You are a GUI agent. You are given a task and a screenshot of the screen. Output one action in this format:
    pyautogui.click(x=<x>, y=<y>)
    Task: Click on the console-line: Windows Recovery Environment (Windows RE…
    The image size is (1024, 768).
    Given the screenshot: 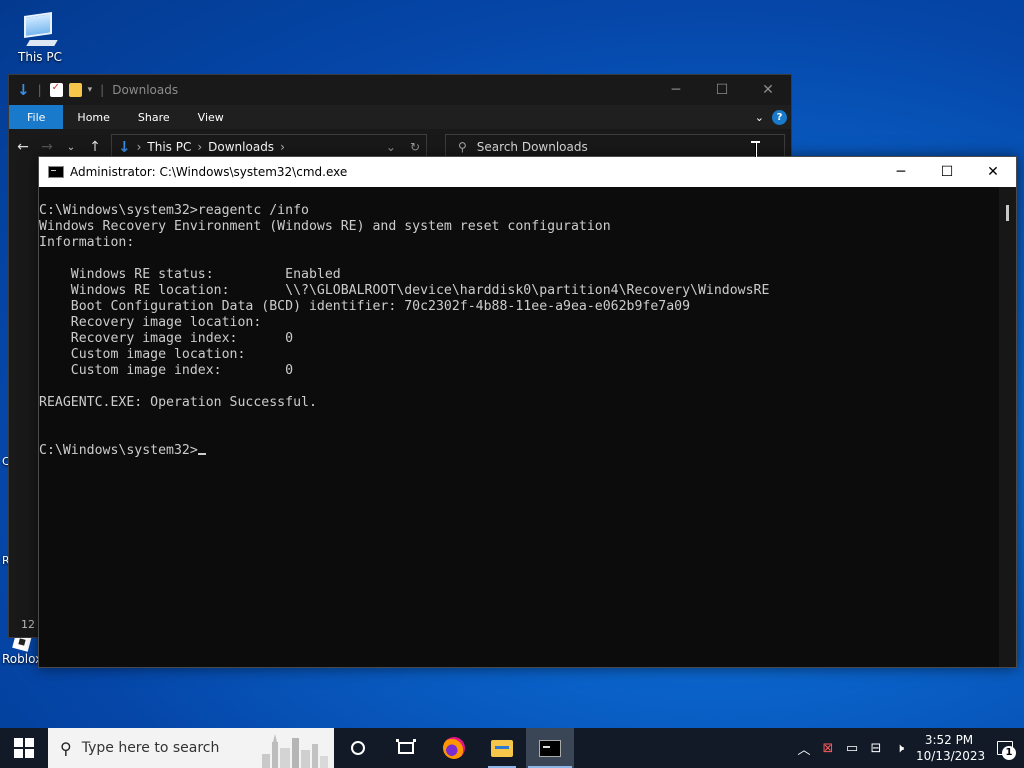 What is the action you would take?
    pyautogui.click(x=325, y=226)
    